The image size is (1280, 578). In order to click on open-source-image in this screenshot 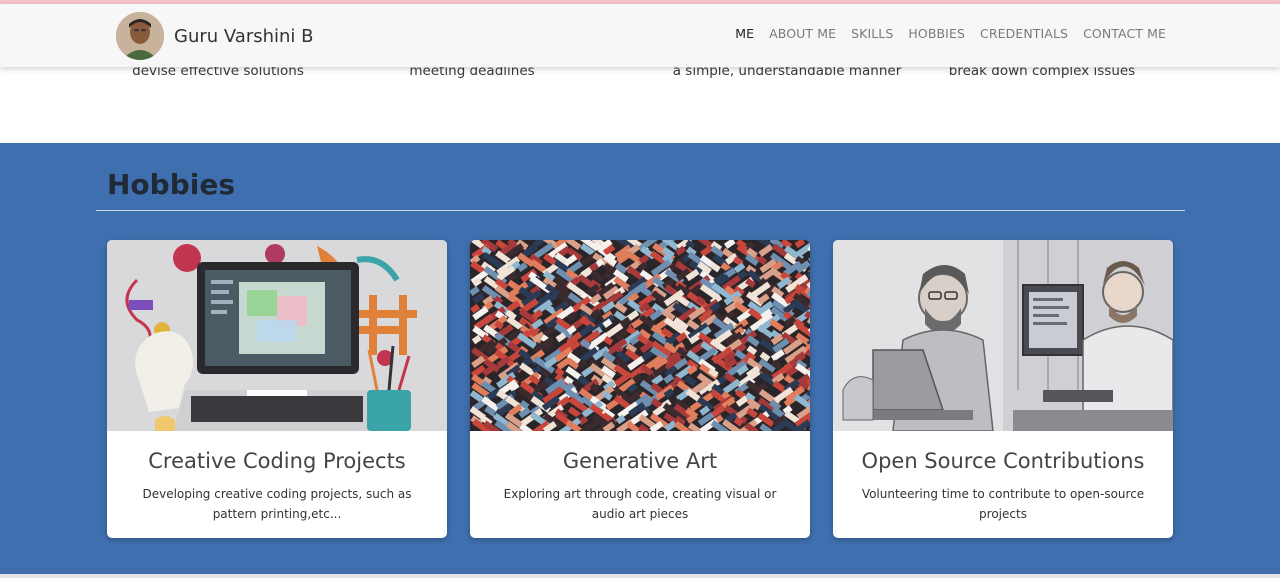, I will do `click(1003, 335)`.